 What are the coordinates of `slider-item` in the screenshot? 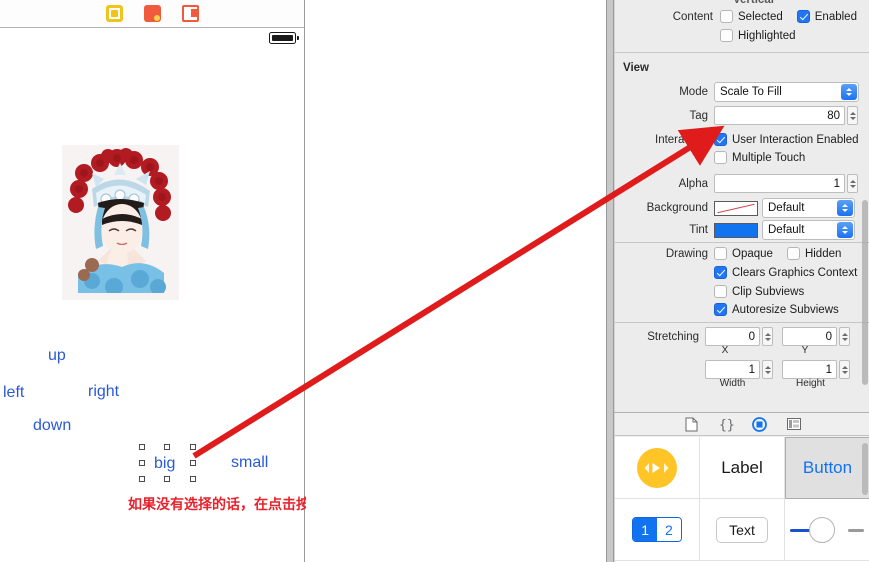 It's located at (827, 530).